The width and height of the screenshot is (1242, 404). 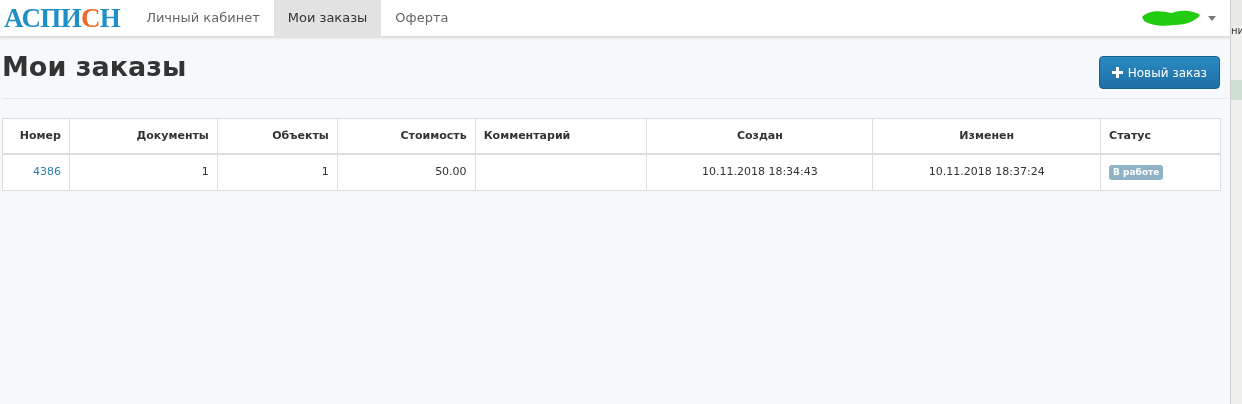 What do you see at coordinates (327, 18) in the screenshot?
I see `nav-tab: Мои заказы` at bounding box center [327, 18].